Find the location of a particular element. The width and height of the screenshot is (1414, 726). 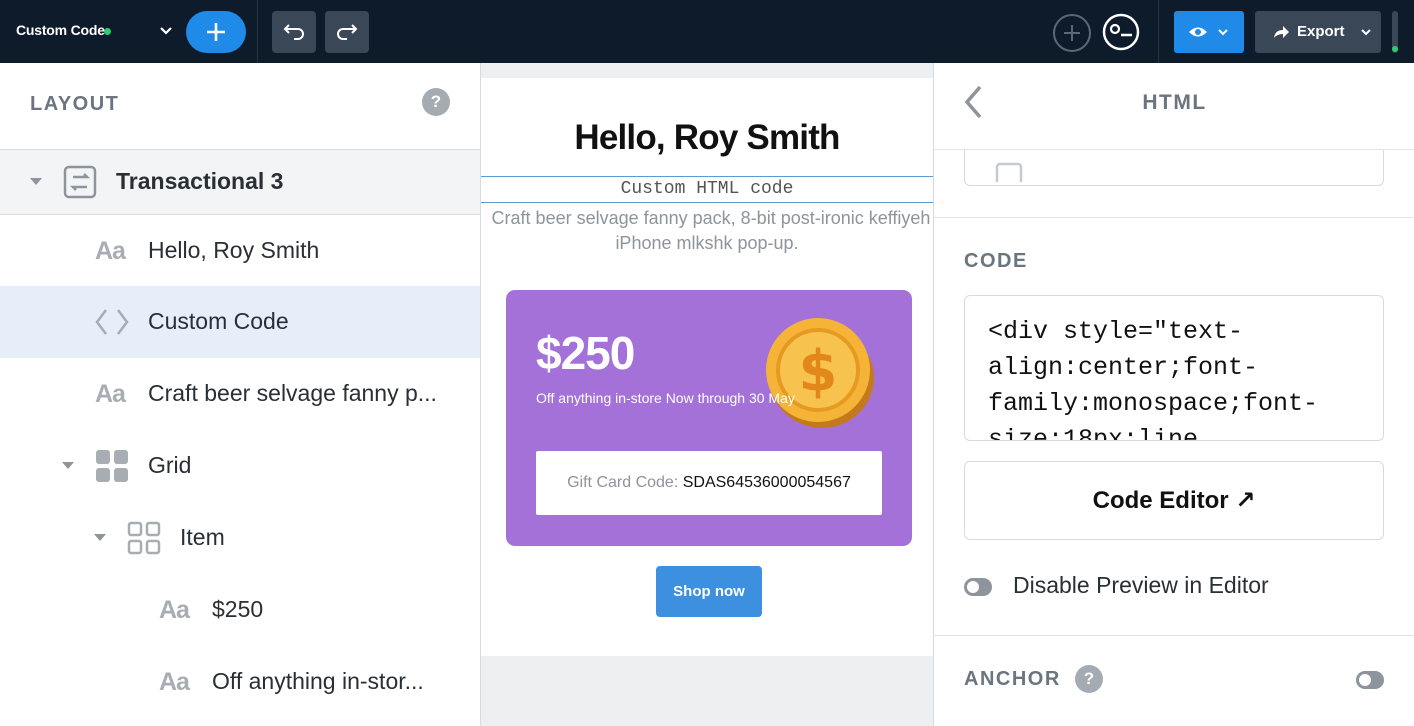

connection-status-dot is located at coordinates (1395, 49).